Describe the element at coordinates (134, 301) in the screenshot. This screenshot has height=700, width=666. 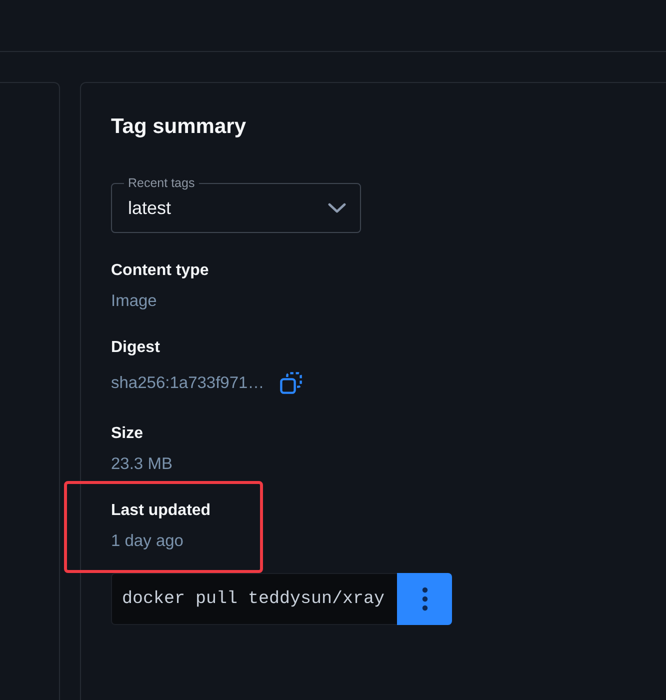
I see `detail-value: Image` at that location.